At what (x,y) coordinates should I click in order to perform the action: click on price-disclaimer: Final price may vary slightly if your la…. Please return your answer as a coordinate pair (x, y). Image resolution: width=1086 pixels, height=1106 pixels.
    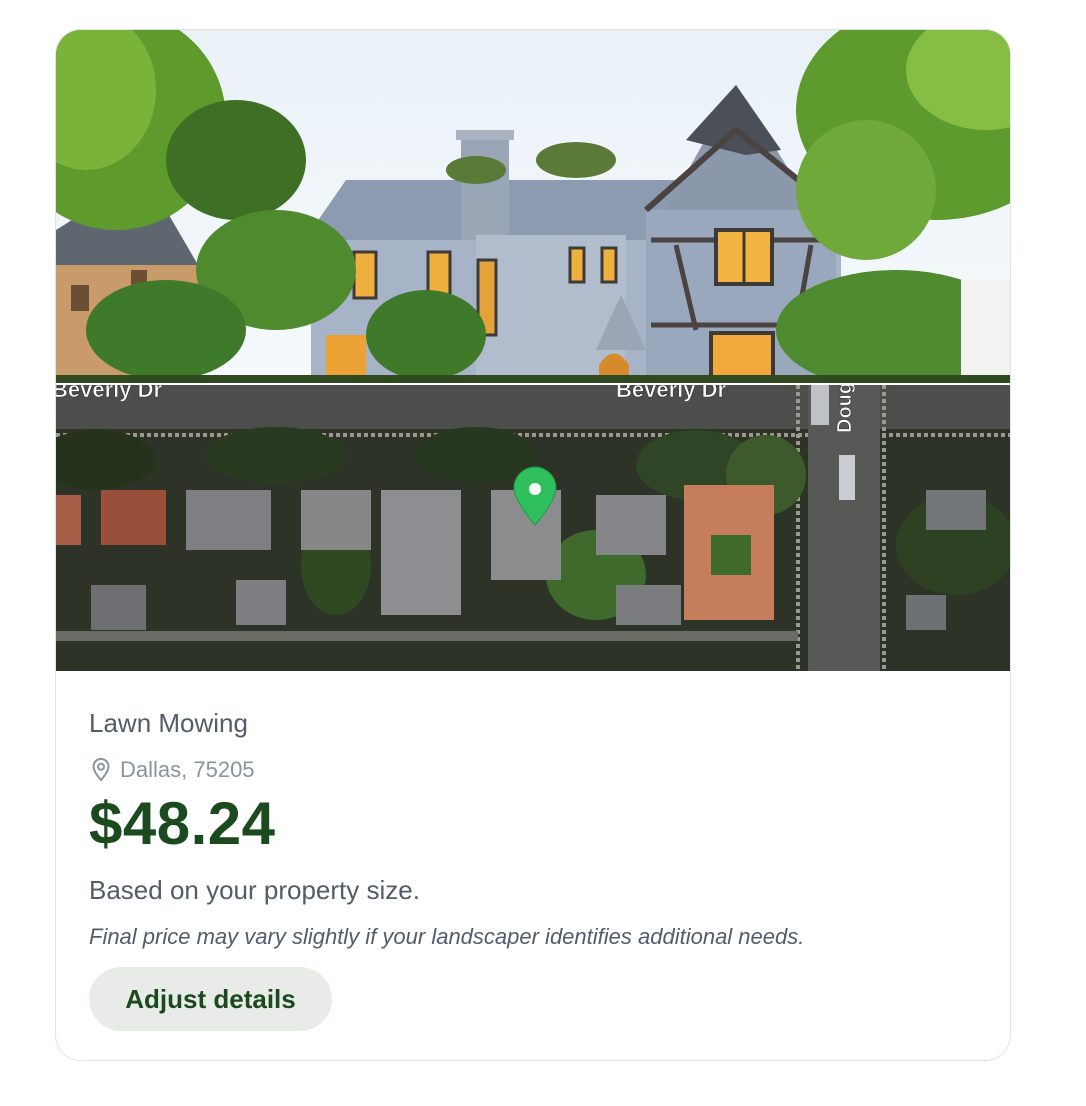
    Looking at the image, I should click on (447, 936).